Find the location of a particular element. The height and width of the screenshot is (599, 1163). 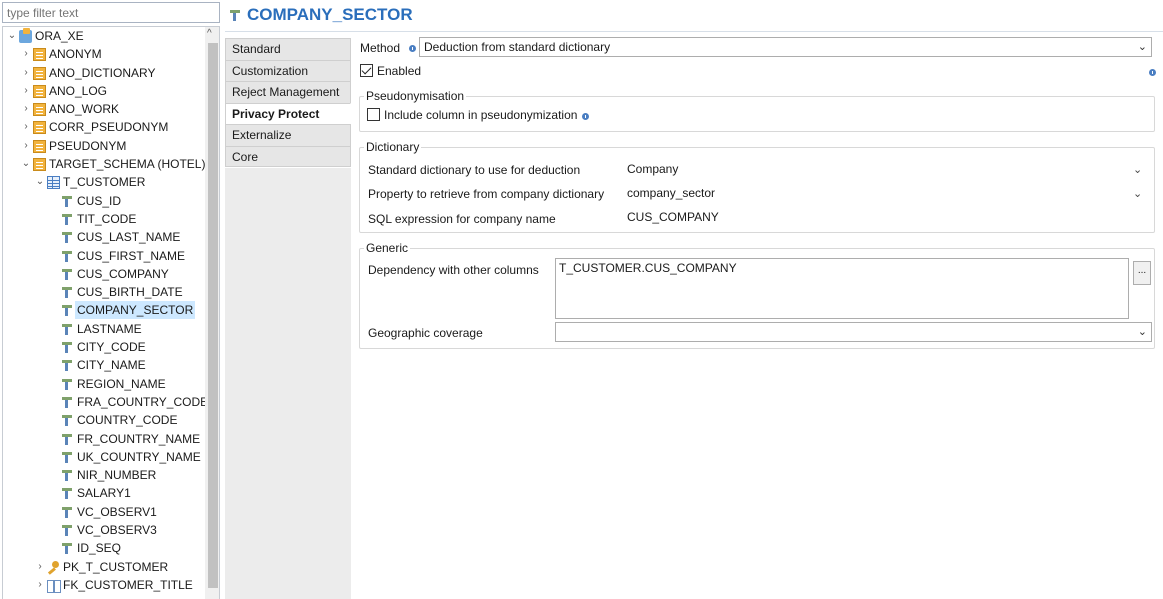

tab-externalize: Externalize is located at coordinates (288, 135).